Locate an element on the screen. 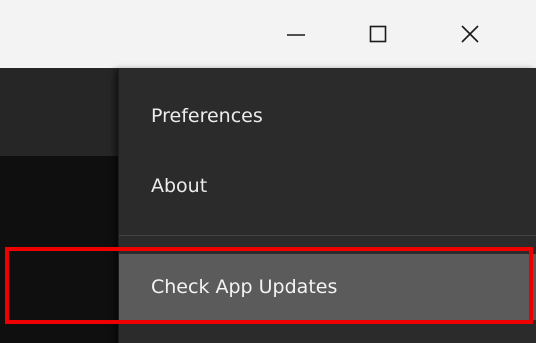 The height and width of the screenshot is (343, 536). menu-item-about: About is located at coordinates (327, 186).